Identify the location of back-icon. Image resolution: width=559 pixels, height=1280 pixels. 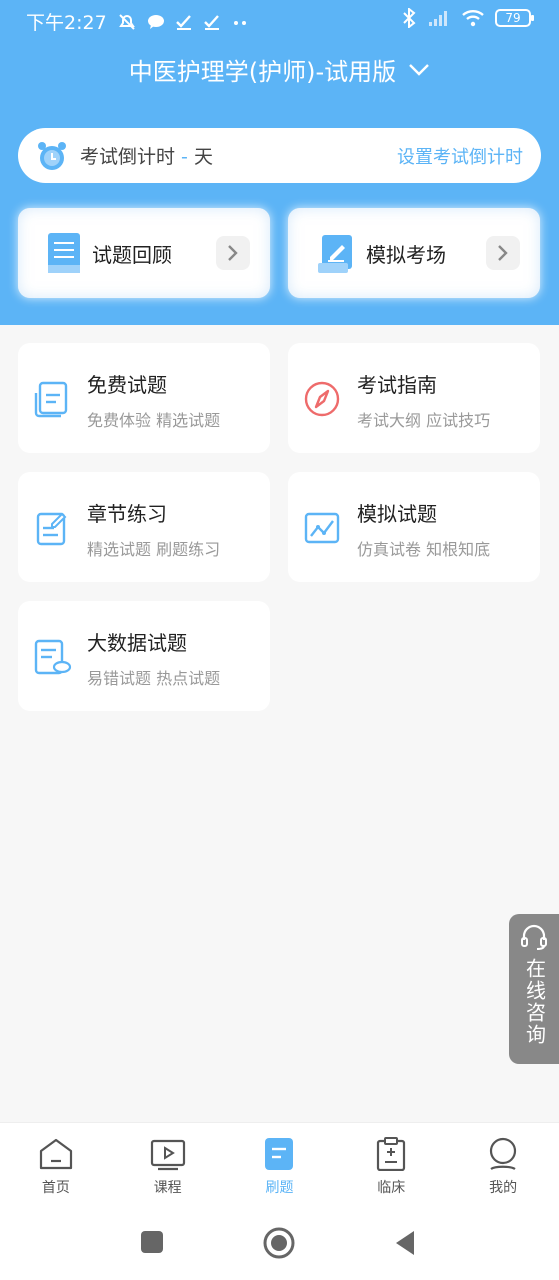
(405, 1243).